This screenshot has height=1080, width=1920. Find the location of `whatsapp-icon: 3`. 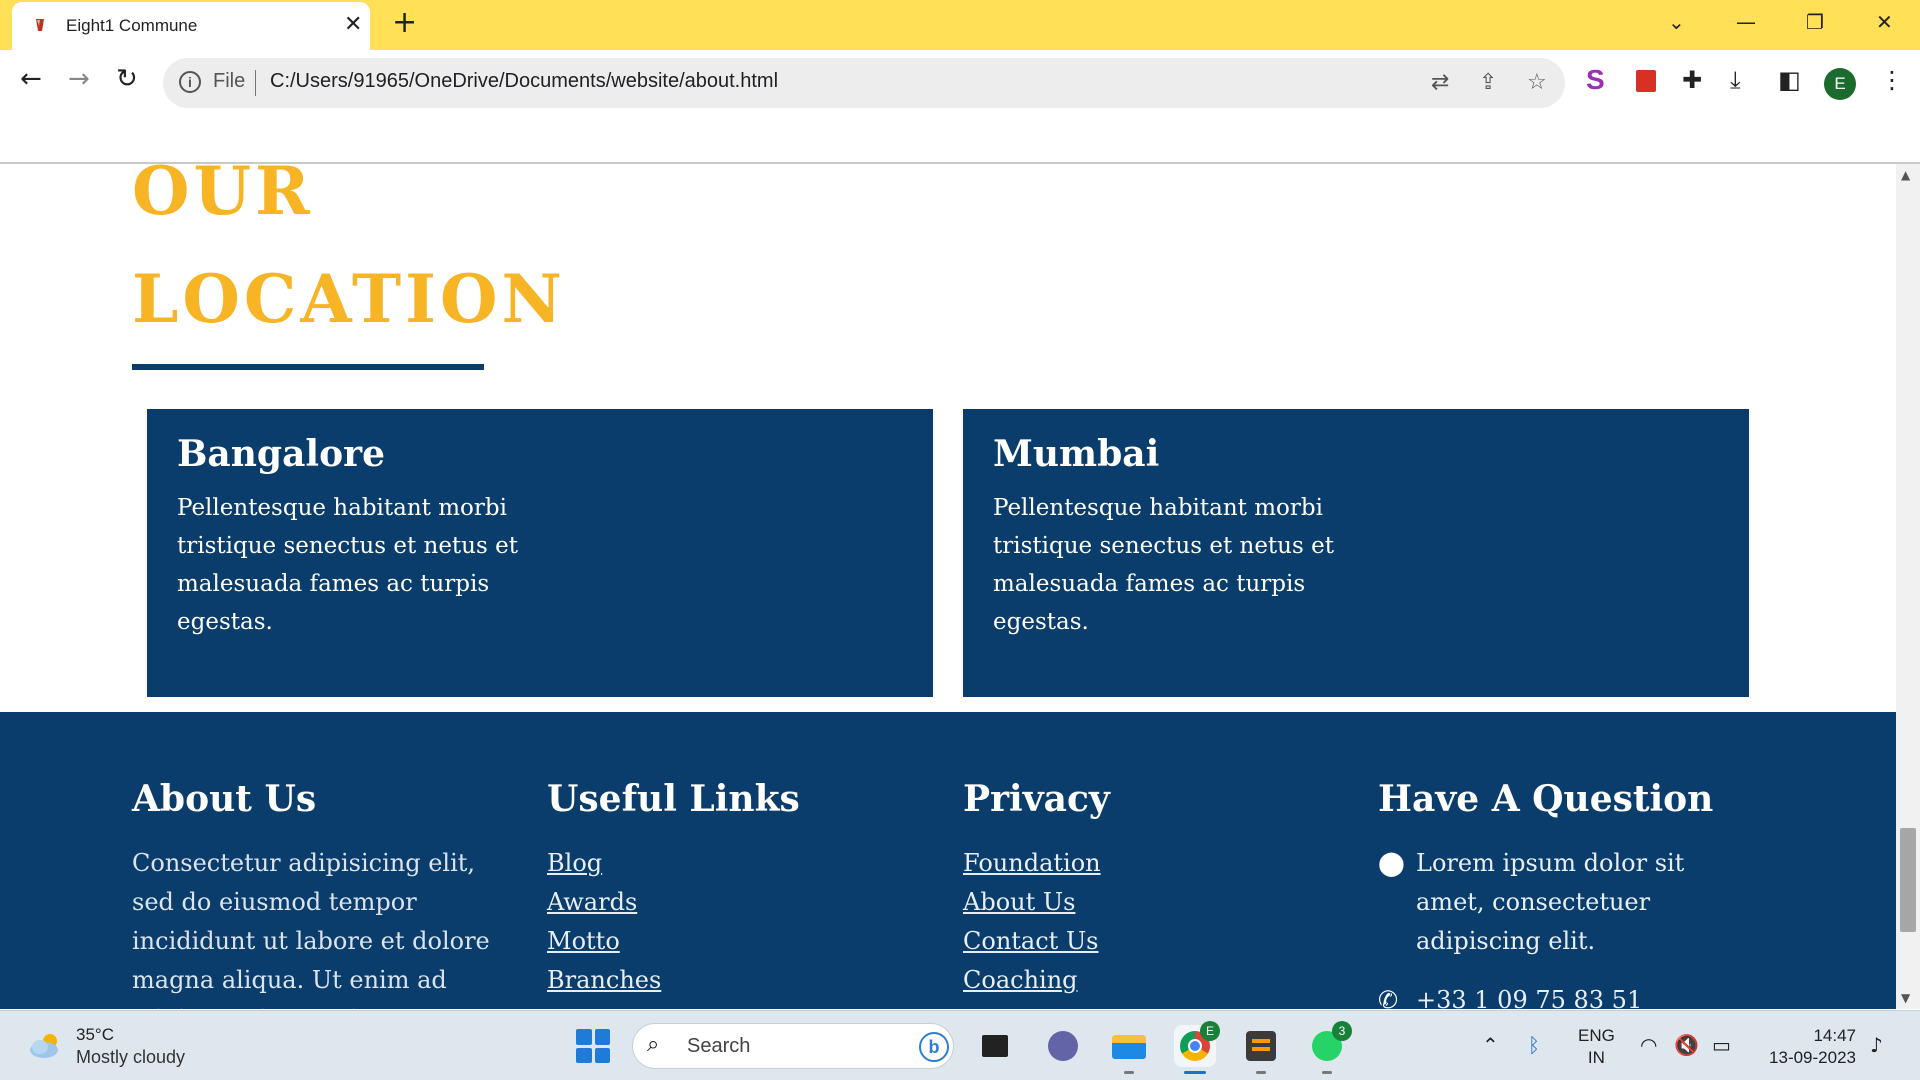

whatsapp-icon: 3 is located at coordinates (1329, 1044).